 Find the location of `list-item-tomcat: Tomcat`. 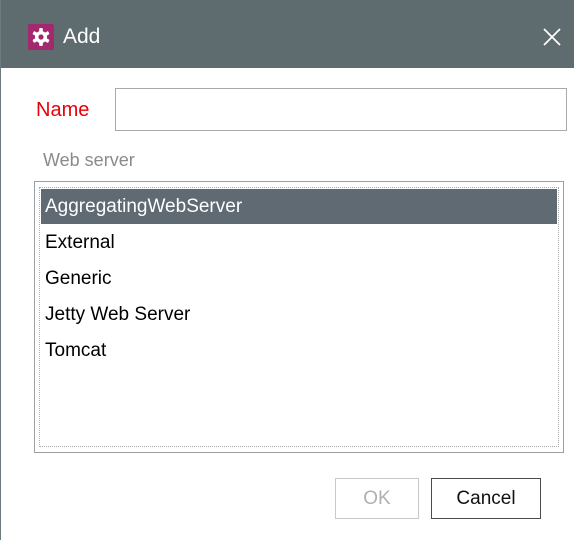

list-item-tomcat: Tomcat is located at coordinates (299, 350).